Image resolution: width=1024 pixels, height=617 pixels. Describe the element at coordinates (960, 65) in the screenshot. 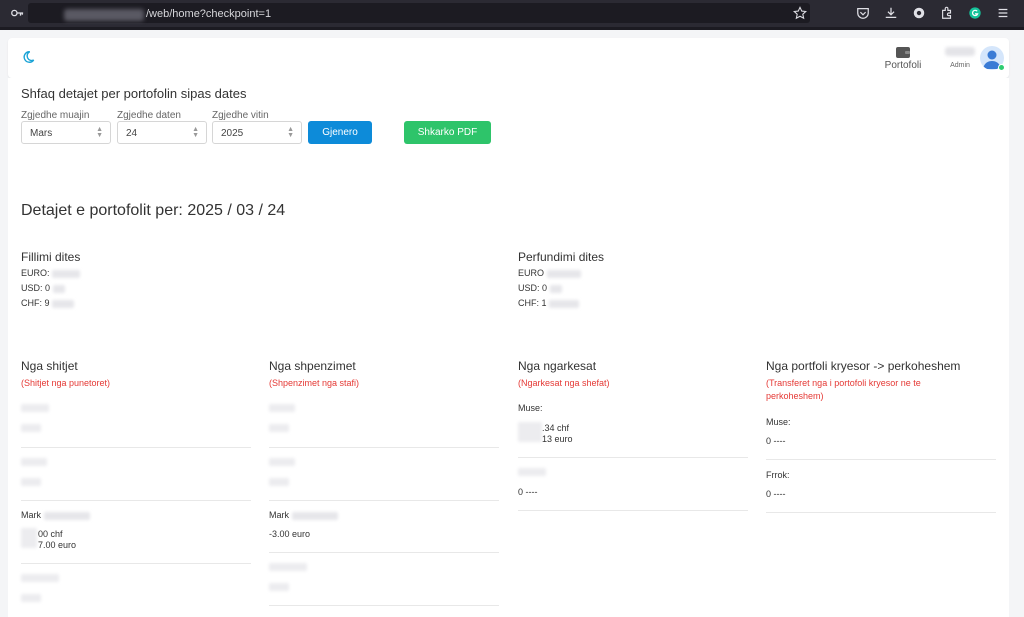

I see `user-role: Admin` at that location.